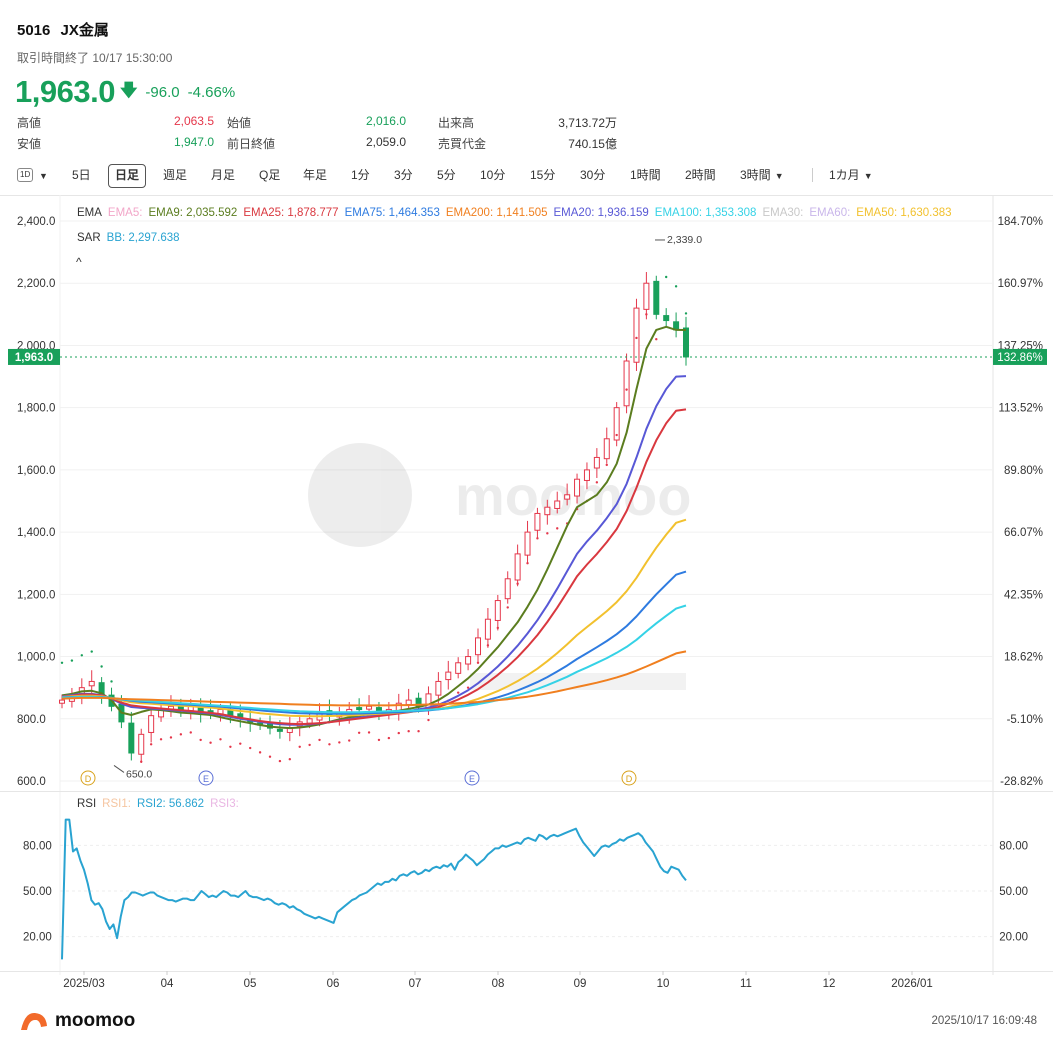 The width and height of the screenshot is (1053, 1047). Describe the element at coordinates (315, 175) in the screenshot. I see `tab-yearly: 年足` at that location.